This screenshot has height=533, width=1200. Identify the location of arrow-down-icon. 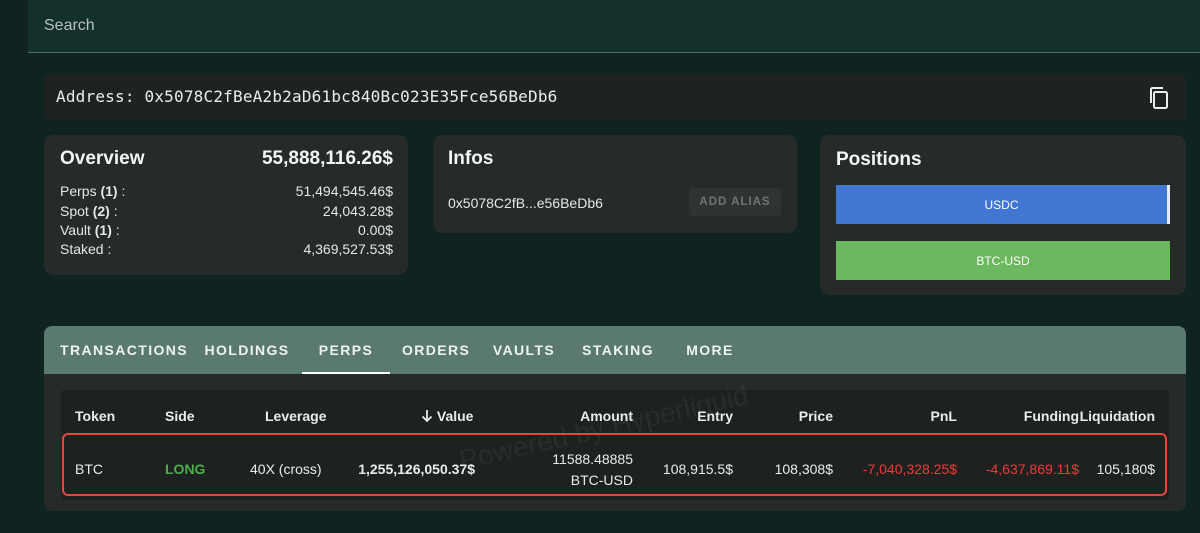
(427, 416).